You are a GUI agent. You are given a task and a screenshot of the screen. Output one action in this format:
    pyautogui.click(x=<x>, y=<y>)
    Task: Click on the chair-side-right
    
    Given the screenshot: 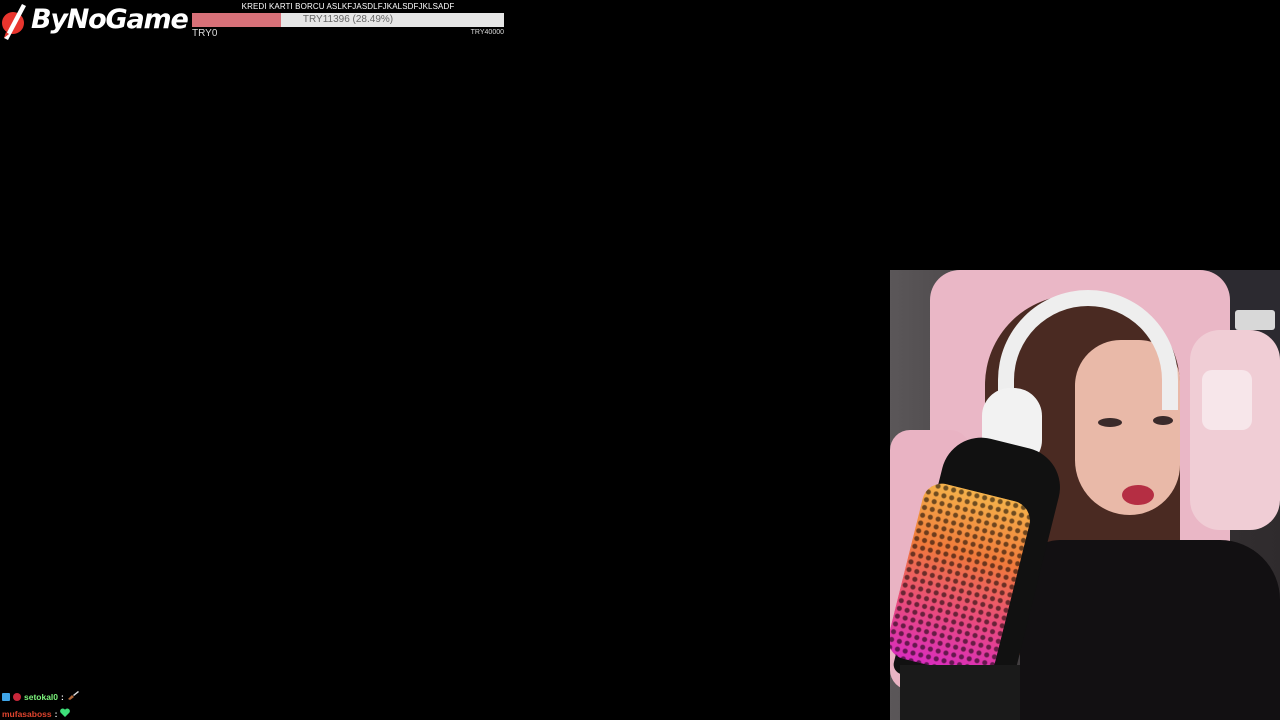 What is the action you would take?
    pyautogui.click(x=1235, y=430)
    